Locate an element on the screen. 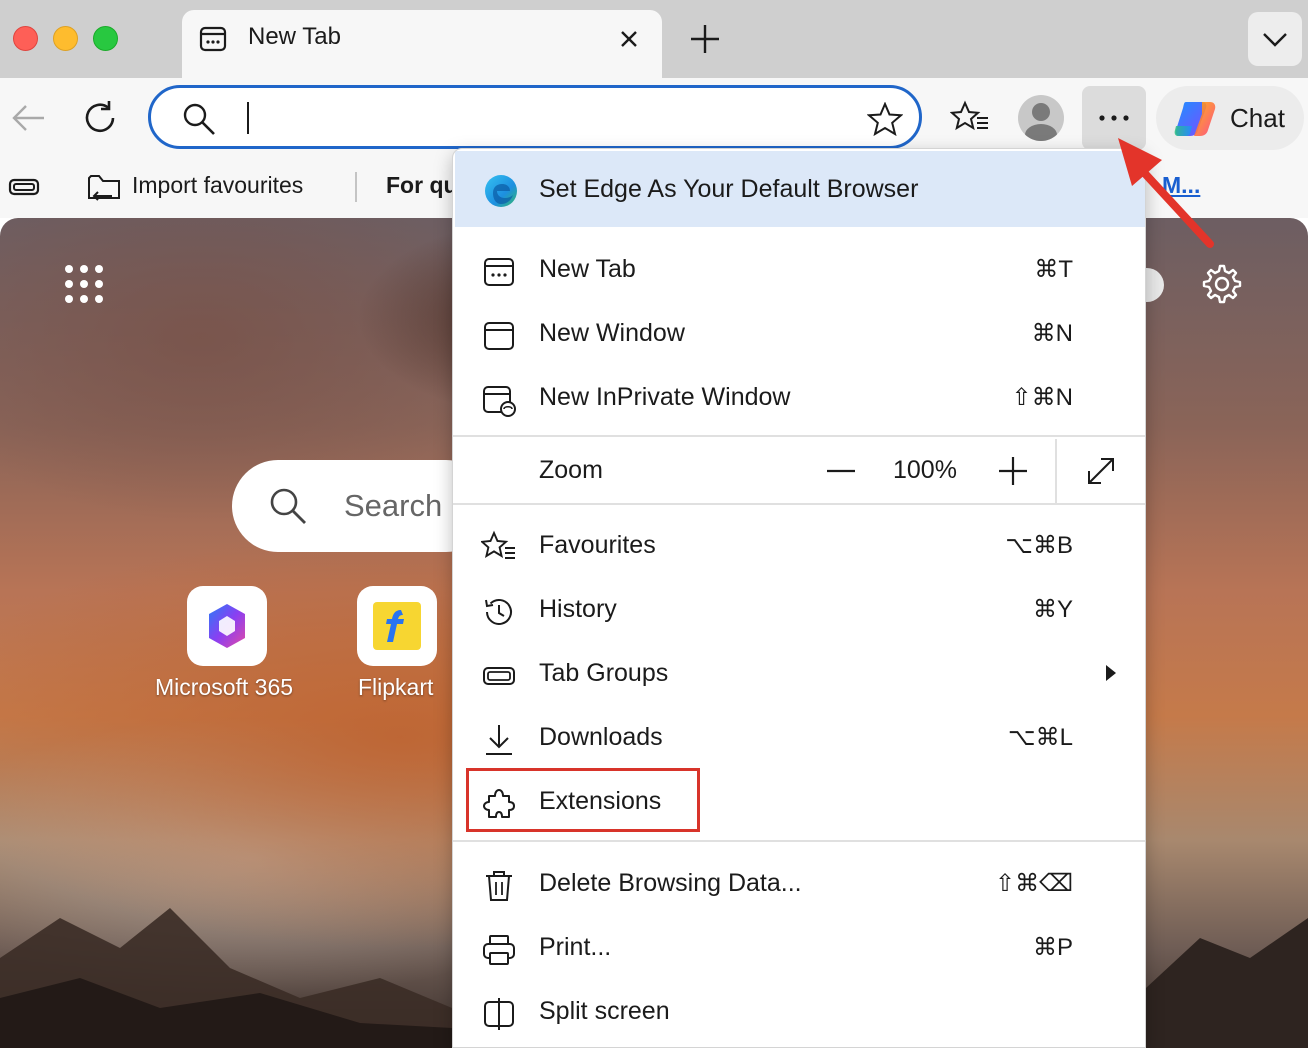  quick-link-flipkart is located at coordinates (397, 626).